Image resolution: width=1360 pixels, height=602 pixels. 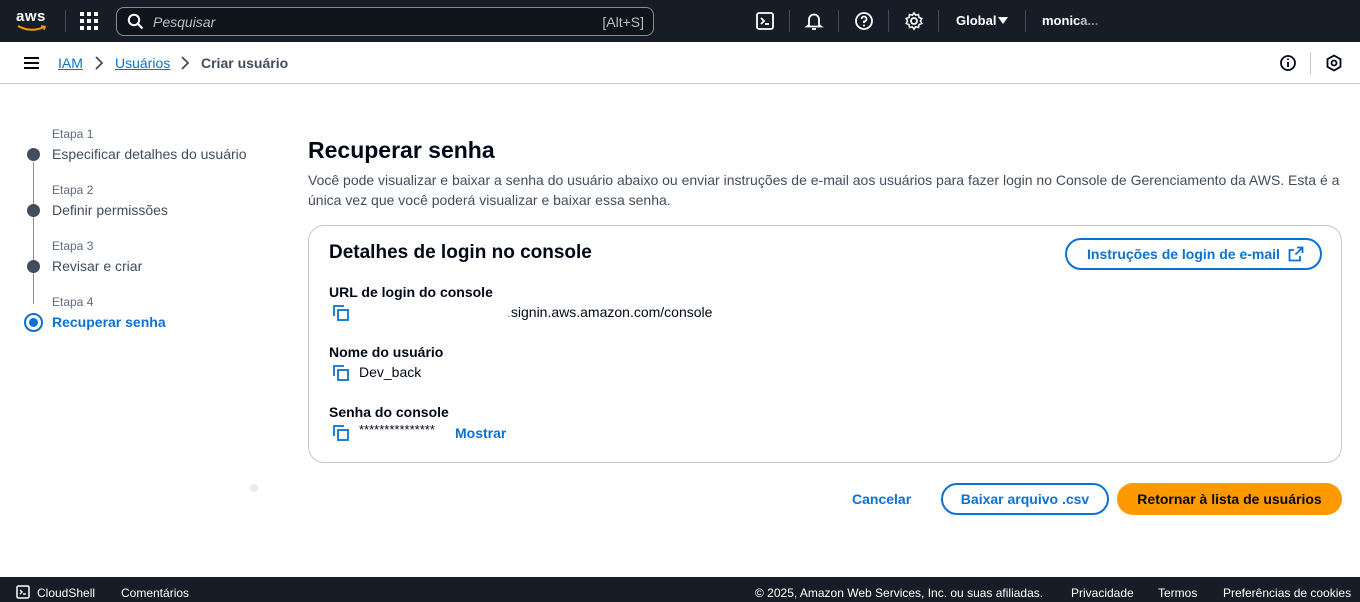 What do you see at coordinates (70, 63) in the screenshot?
I see `breadcrumb-iam: IAM` at bounding box center [70, 63].